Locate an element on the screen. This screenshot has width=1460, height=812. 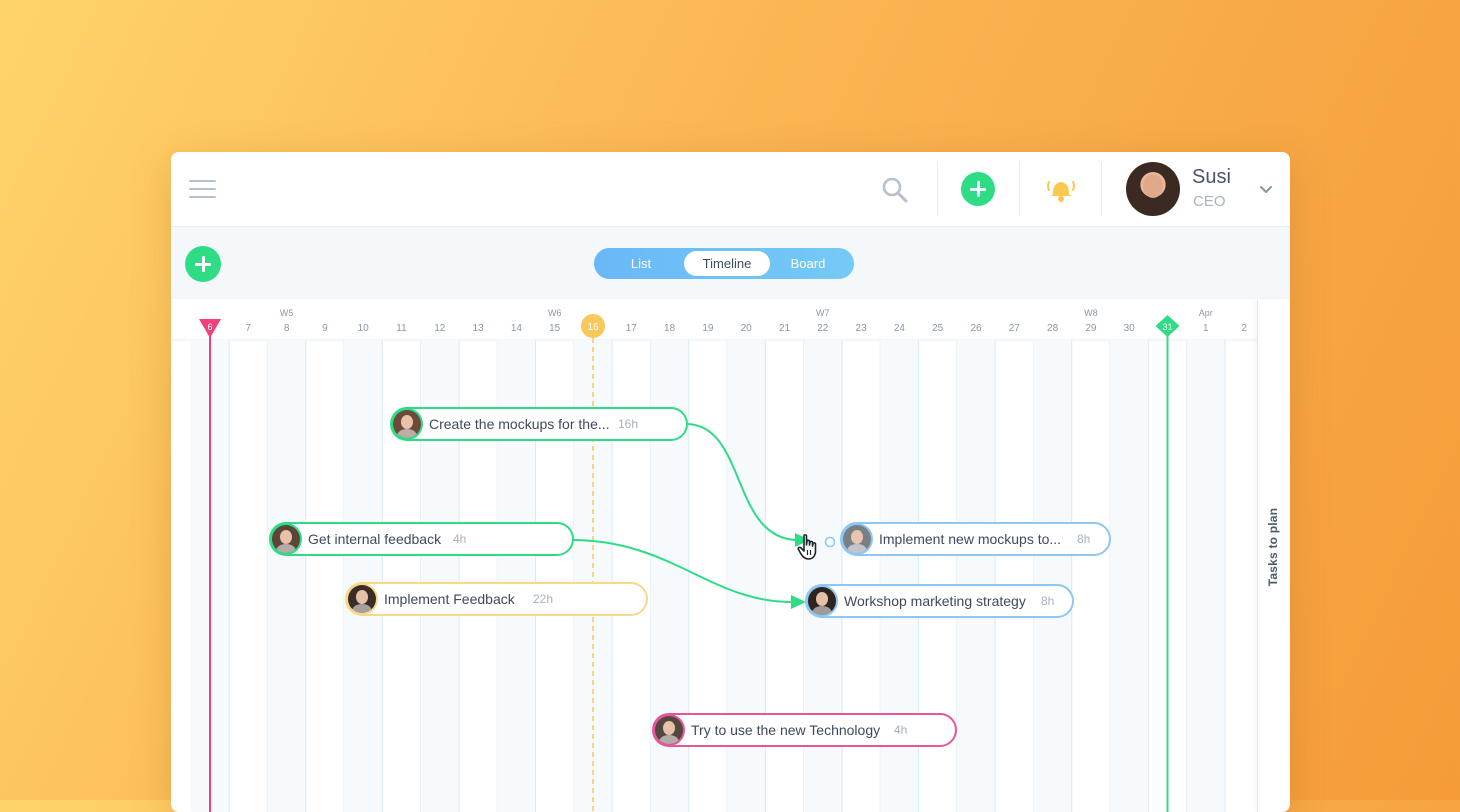
task-bar: Get internal feedback 4h is located at coordinates (421, 539).